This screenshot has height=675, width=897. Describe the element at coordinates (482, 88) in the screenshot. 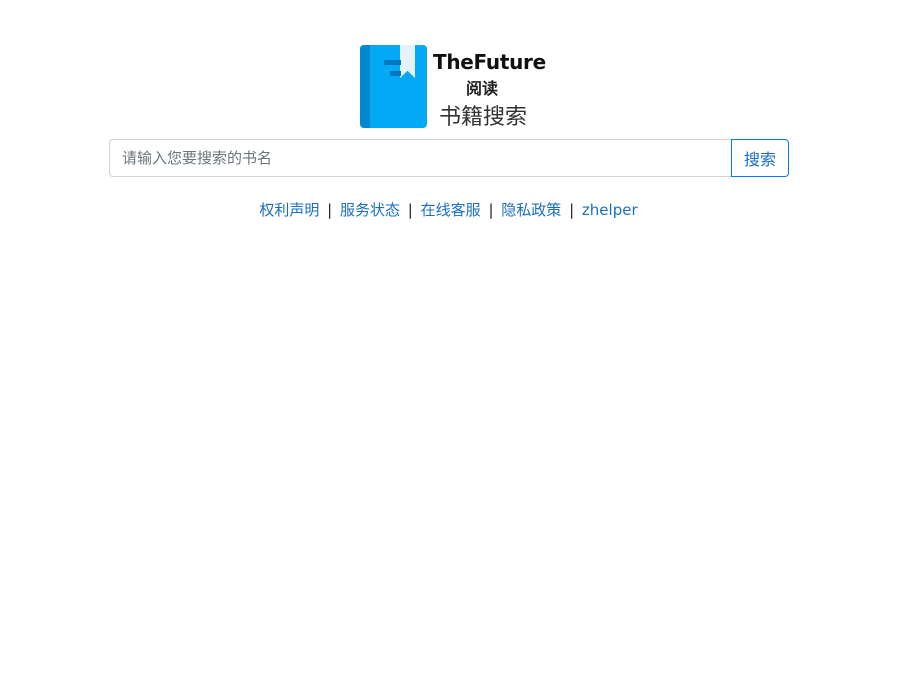

I see `logo-subtitle: 阅读` at that location.